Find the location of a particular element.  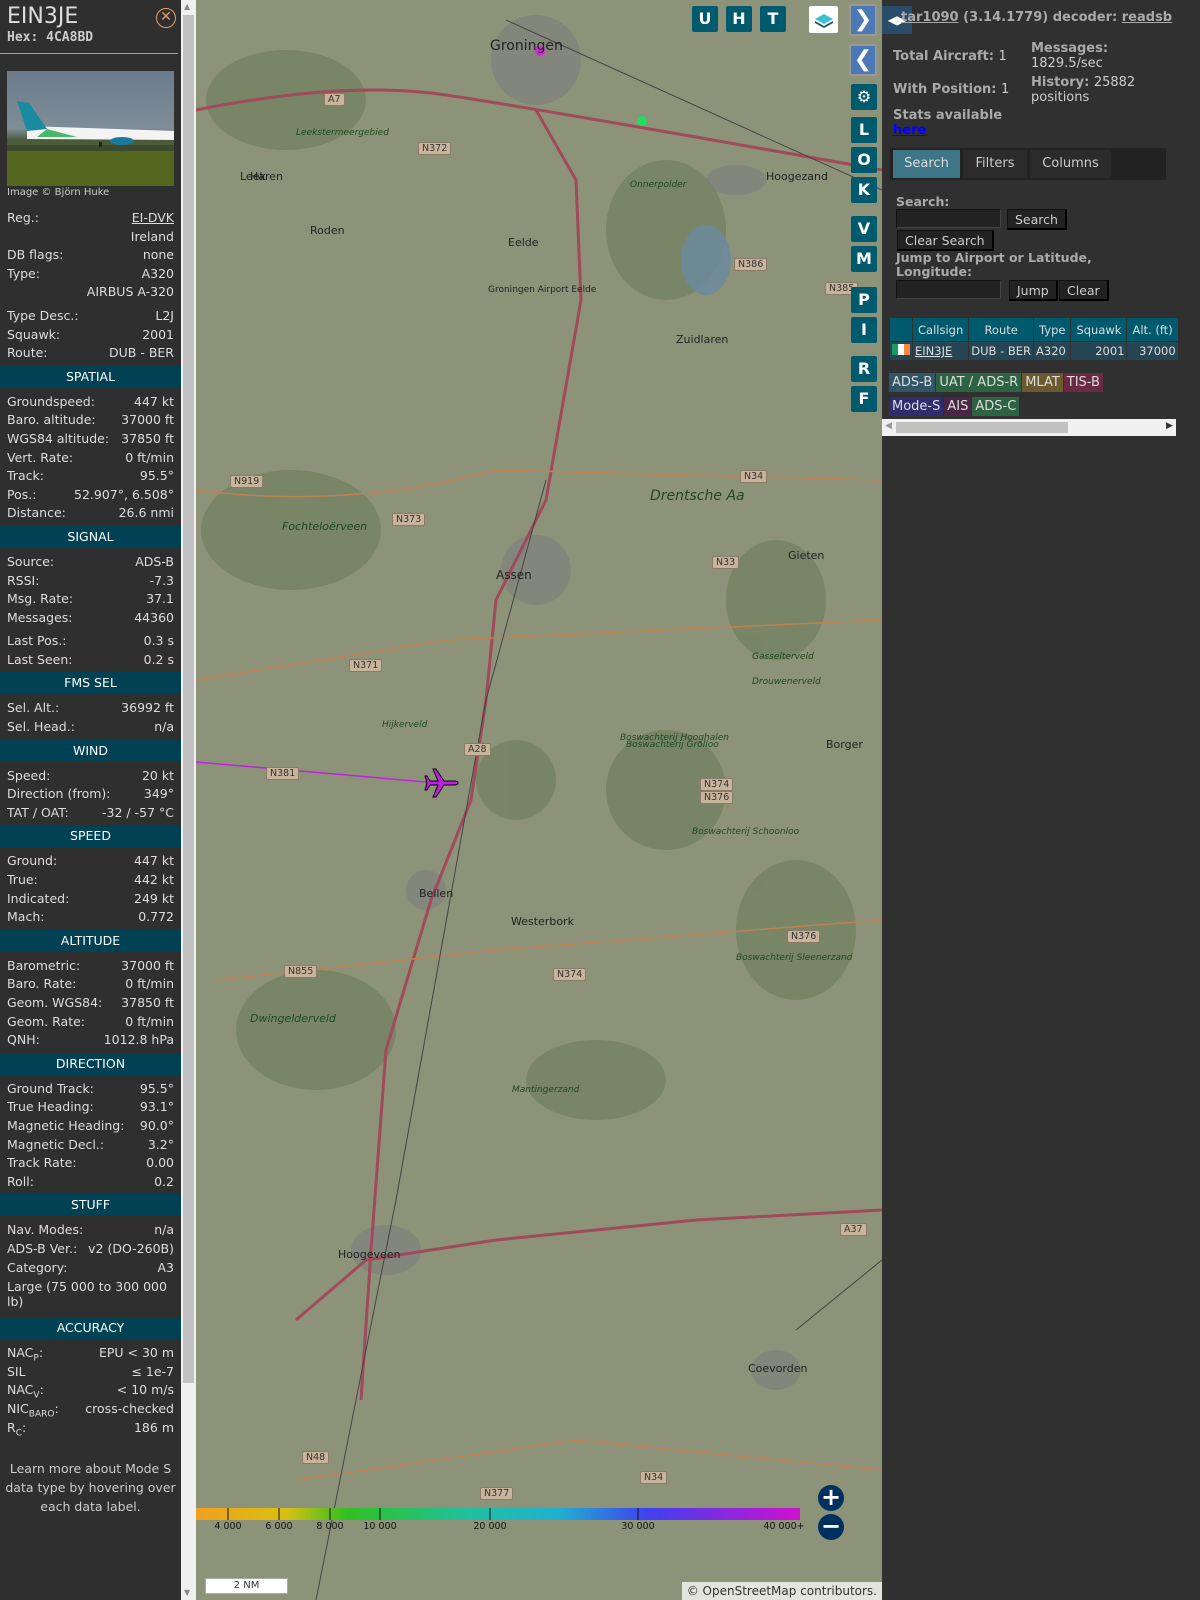

col-route: Route is located at coordinates (1001, 329).